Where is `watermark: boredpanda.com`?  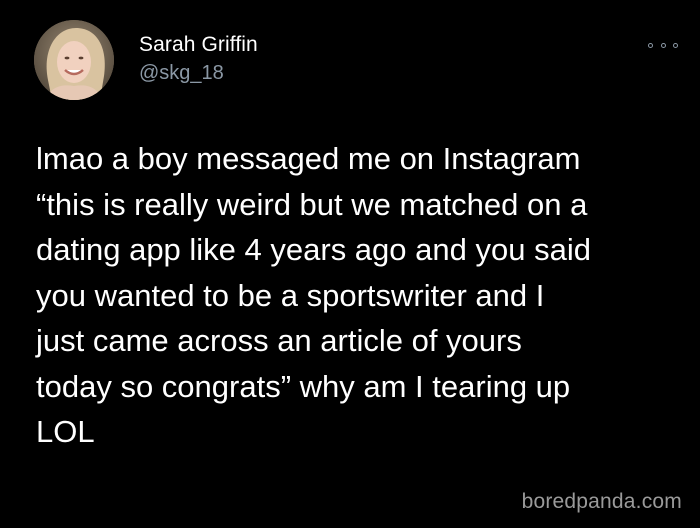
watermark: boredpanda.com is located at coordinates (601, 501).